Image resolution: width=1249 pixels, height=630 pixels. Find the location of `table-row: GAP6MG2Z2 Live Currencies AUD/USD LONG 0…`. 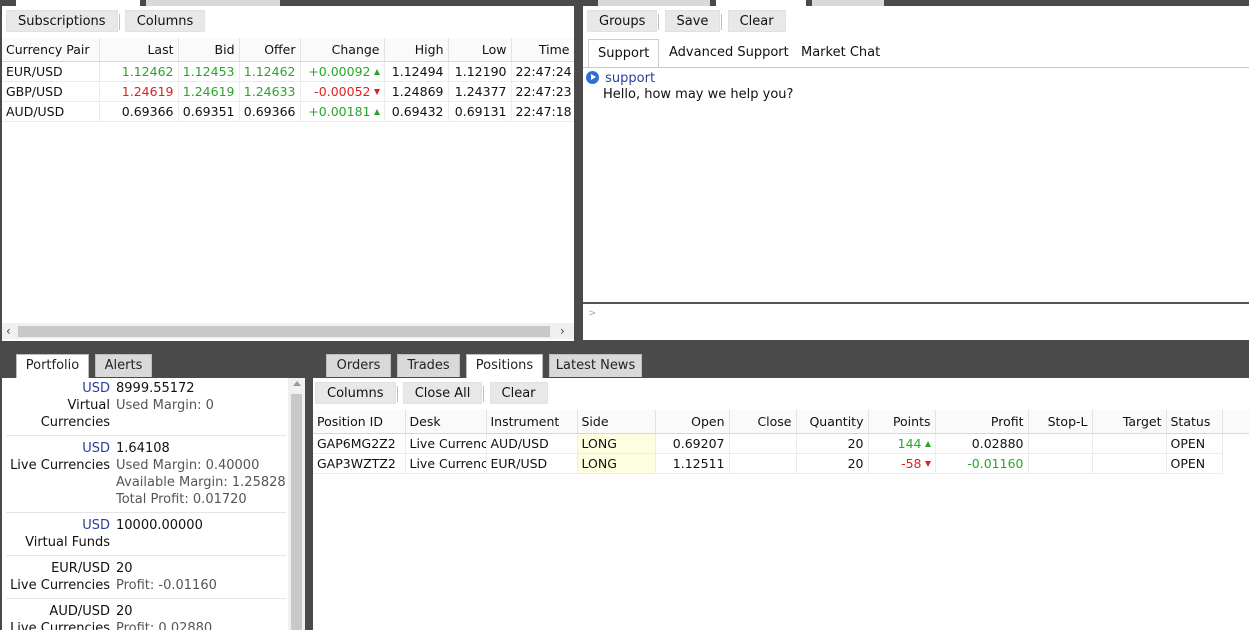

table-row: GAP6MG2Z2 Live Currencies AUD/USD LONG 0… is located at coordinates (781, 443).